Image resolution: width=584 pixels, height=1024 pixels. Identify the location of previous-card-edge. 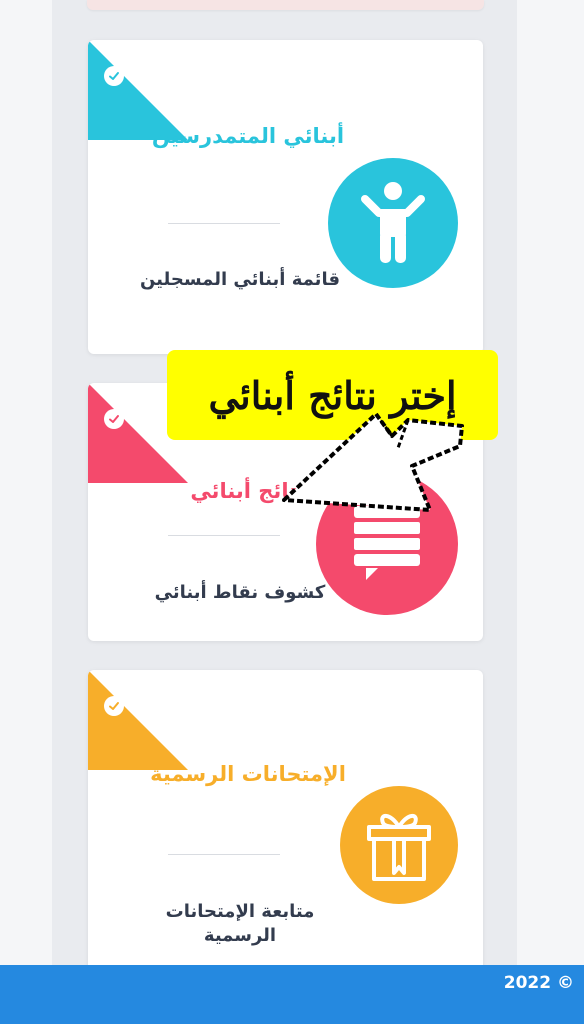
(285, 5).